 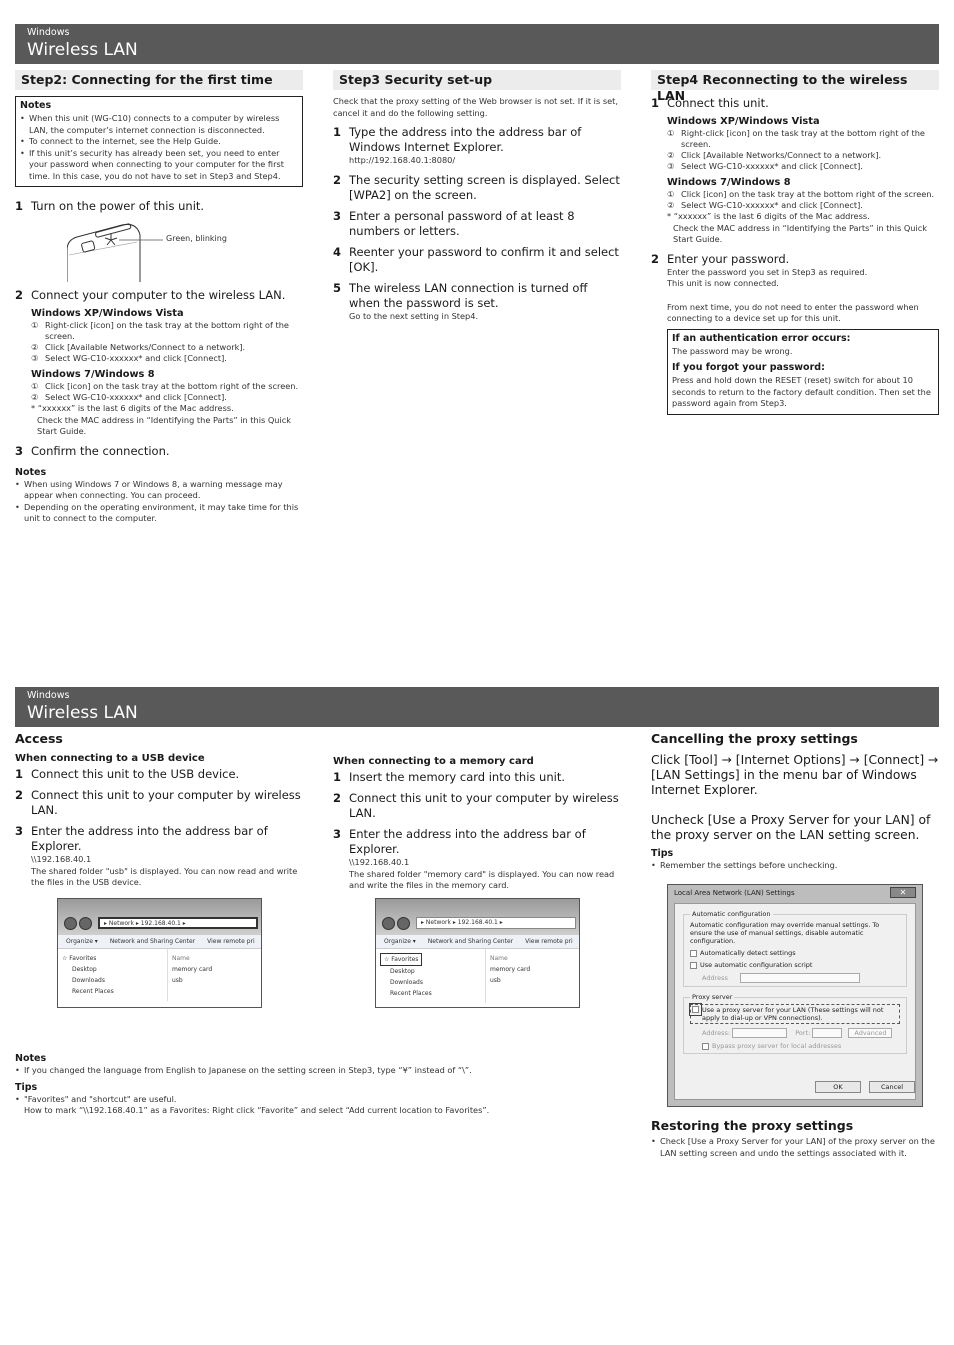 I want to click on xp-subheading: Windows XP/Windows Vista, so click(x=107, y=313).